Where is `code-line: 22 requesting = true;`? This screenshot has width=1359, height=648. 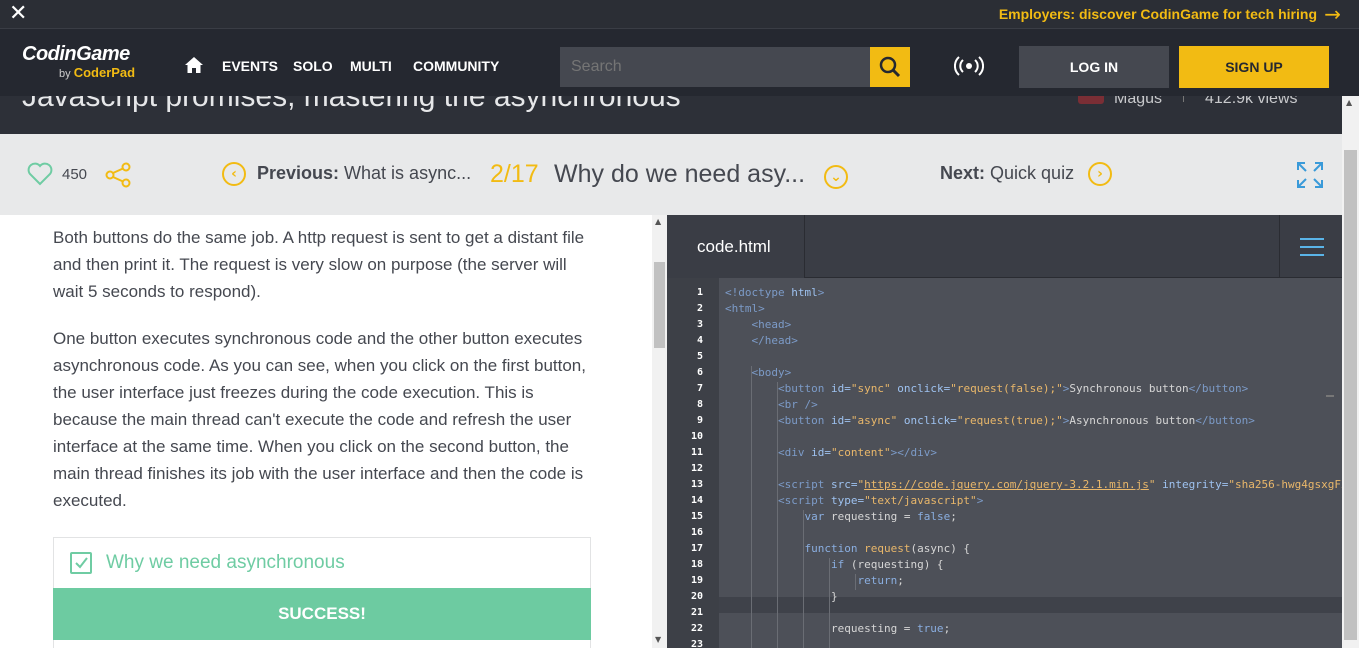 code-line: 22 requesting = true; is located at coordinates (1004, 629).